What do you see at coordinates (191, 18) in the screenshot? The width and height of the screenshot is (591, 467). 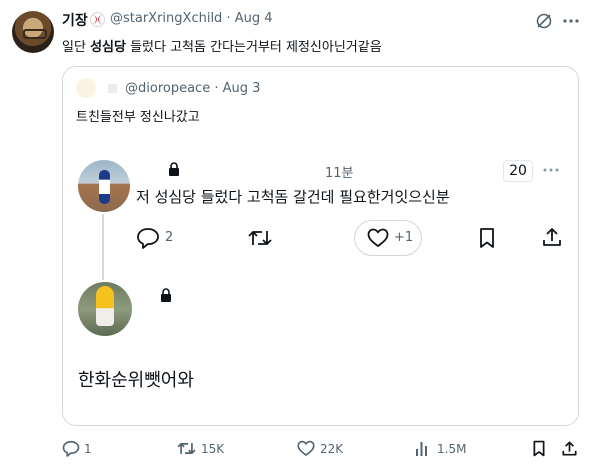 I see `handle-and-date: @starXringXchild · Aug 4` at bounding box center [191, 18].